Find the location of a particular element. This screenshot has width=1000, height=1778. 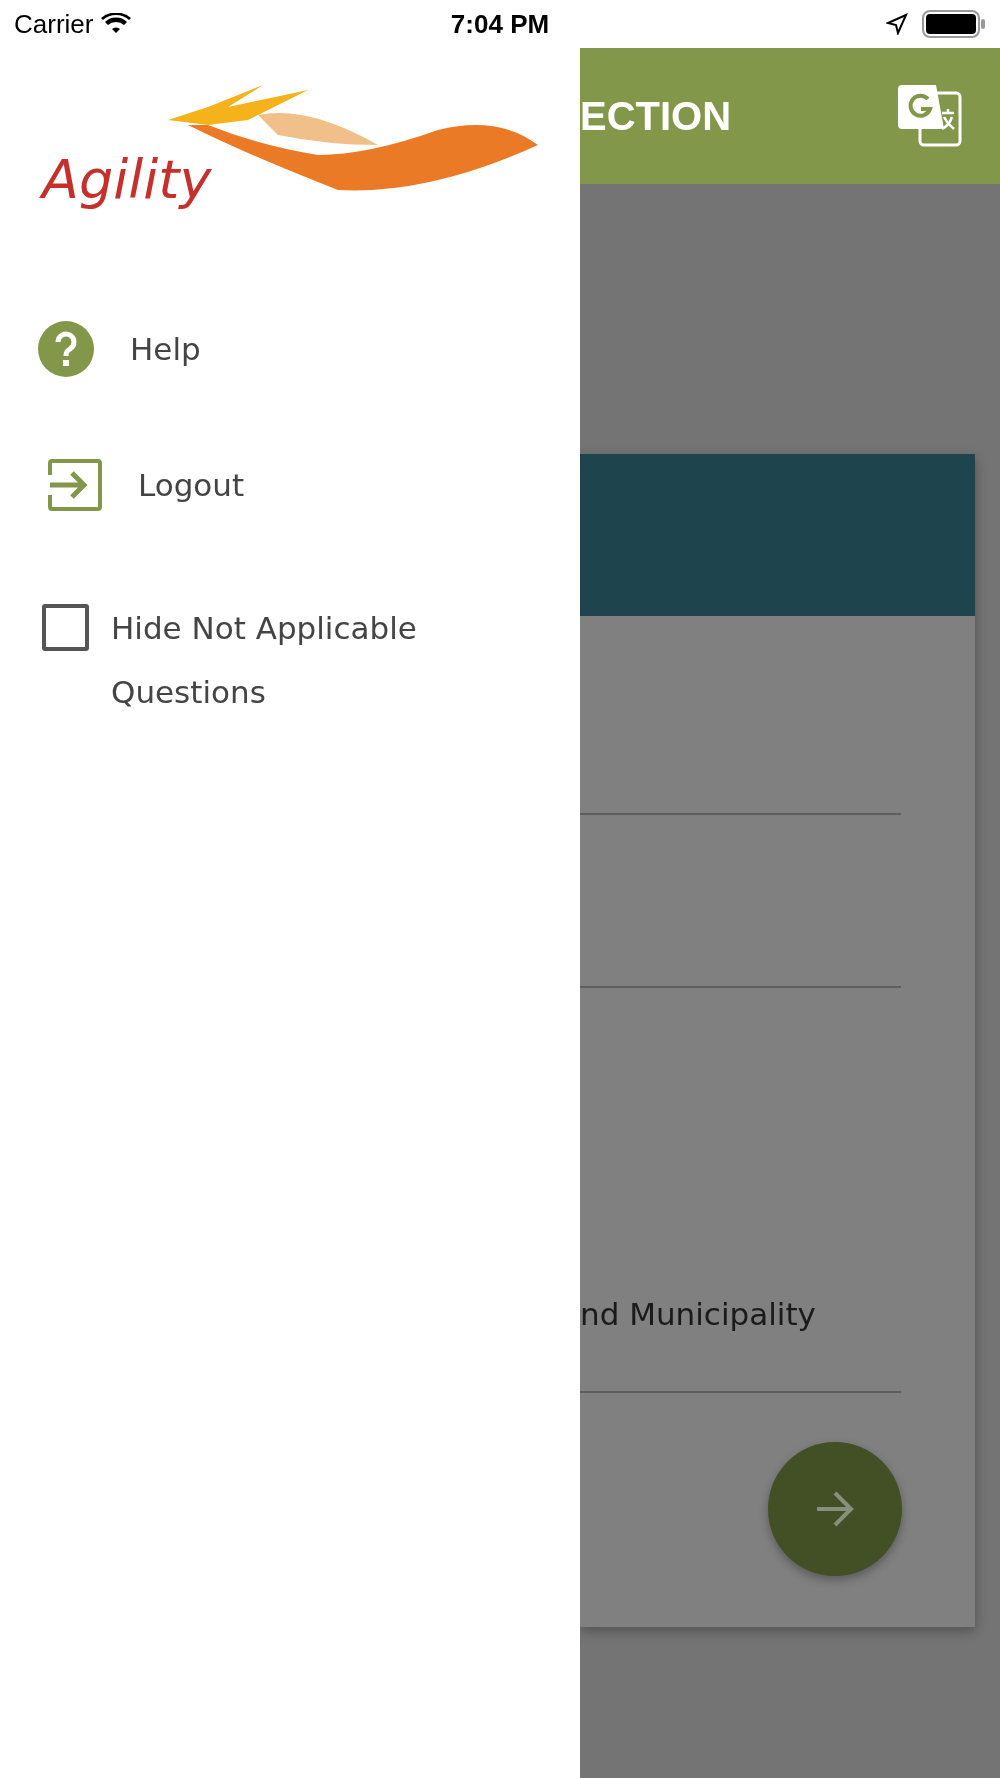

arrow-right-icon is located at coordinates (835, 1509).